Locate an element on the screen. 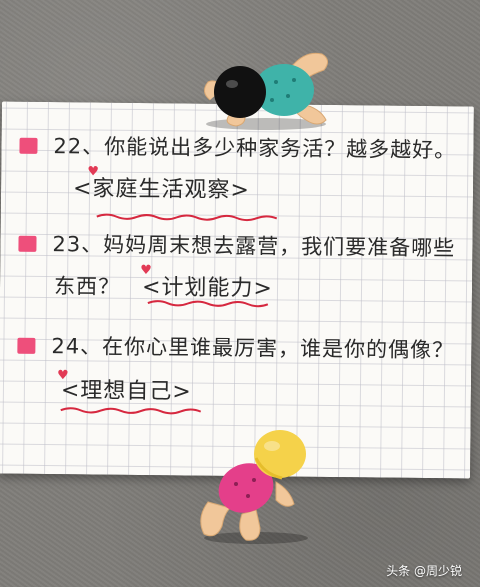  question-22-text: 22、你能说出多少种家务活？越多越好。 is located at coordinates (255, 148).